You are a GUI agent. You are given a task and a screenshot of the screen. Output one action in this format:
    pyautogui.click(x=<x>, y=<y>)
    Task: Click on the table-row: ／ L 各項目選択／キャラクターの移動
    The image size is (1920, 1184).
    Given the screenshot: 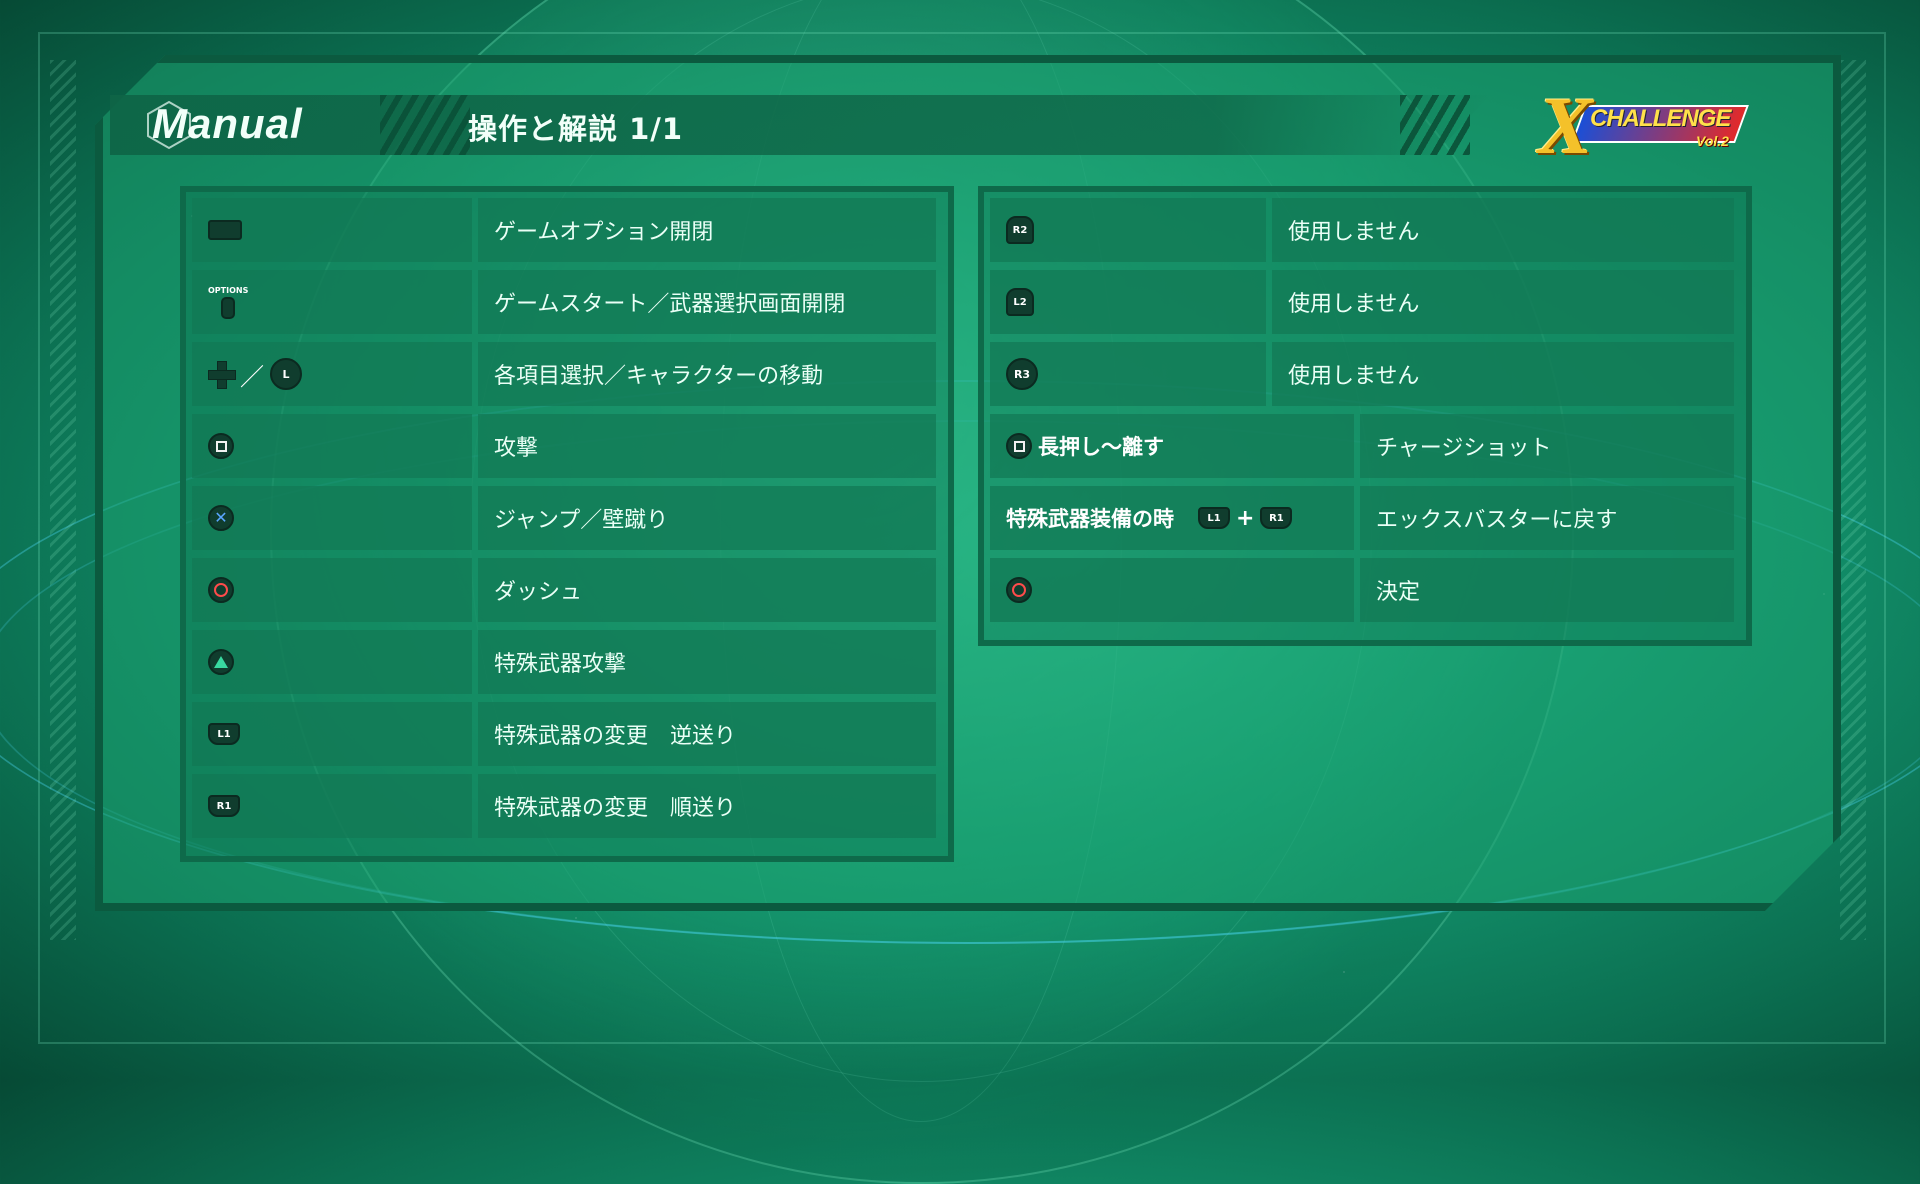 What is the action you would take?
    pyautogui.click(x=564, y=374)
    